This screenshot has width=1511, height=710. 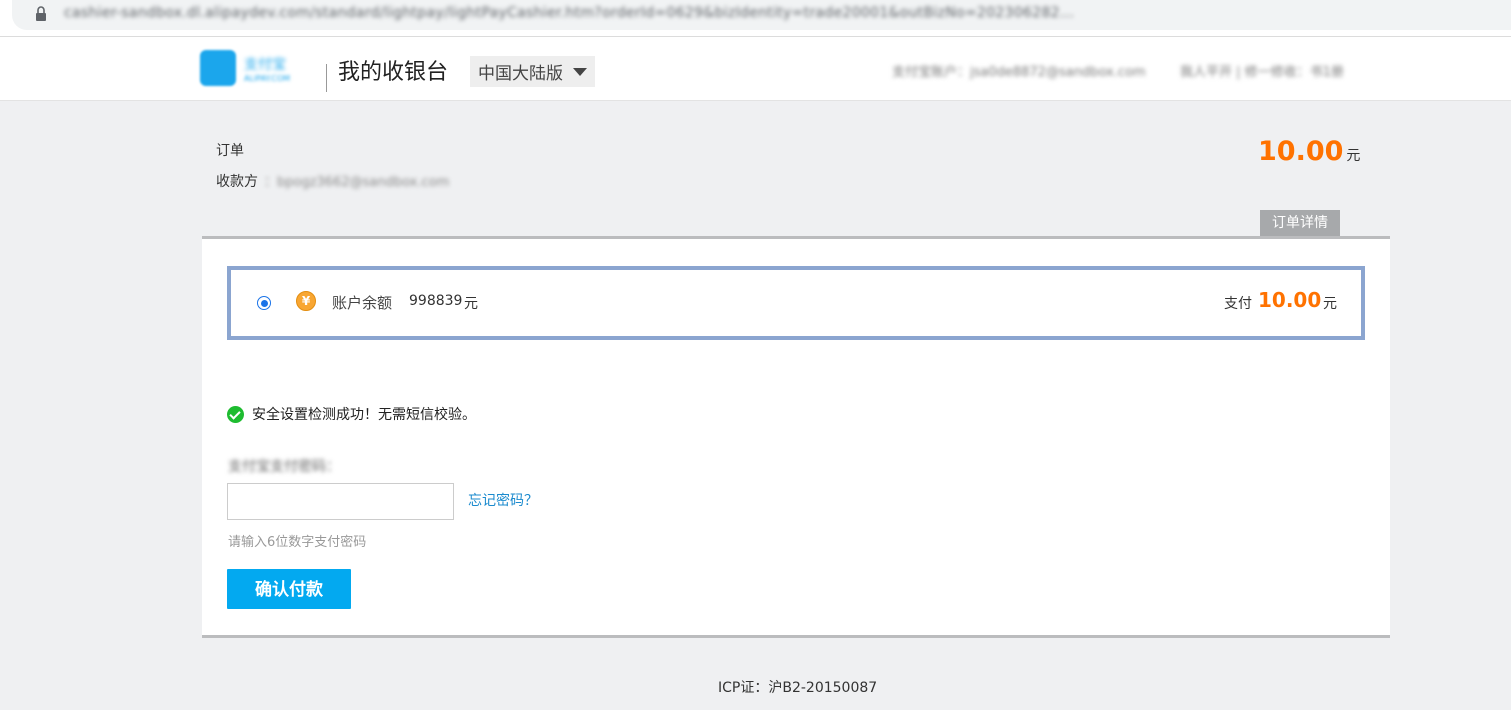 I want to click on confirm-payment-button: 确认付款, so click(x=289, y=589).